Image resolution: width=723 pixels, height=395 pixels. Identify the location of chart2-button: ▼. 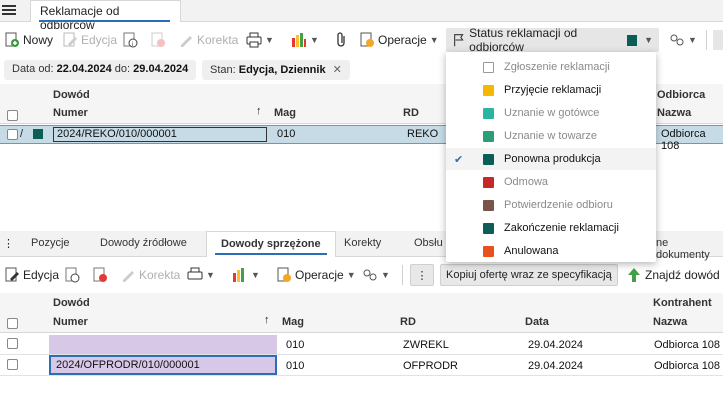
(246, 275).